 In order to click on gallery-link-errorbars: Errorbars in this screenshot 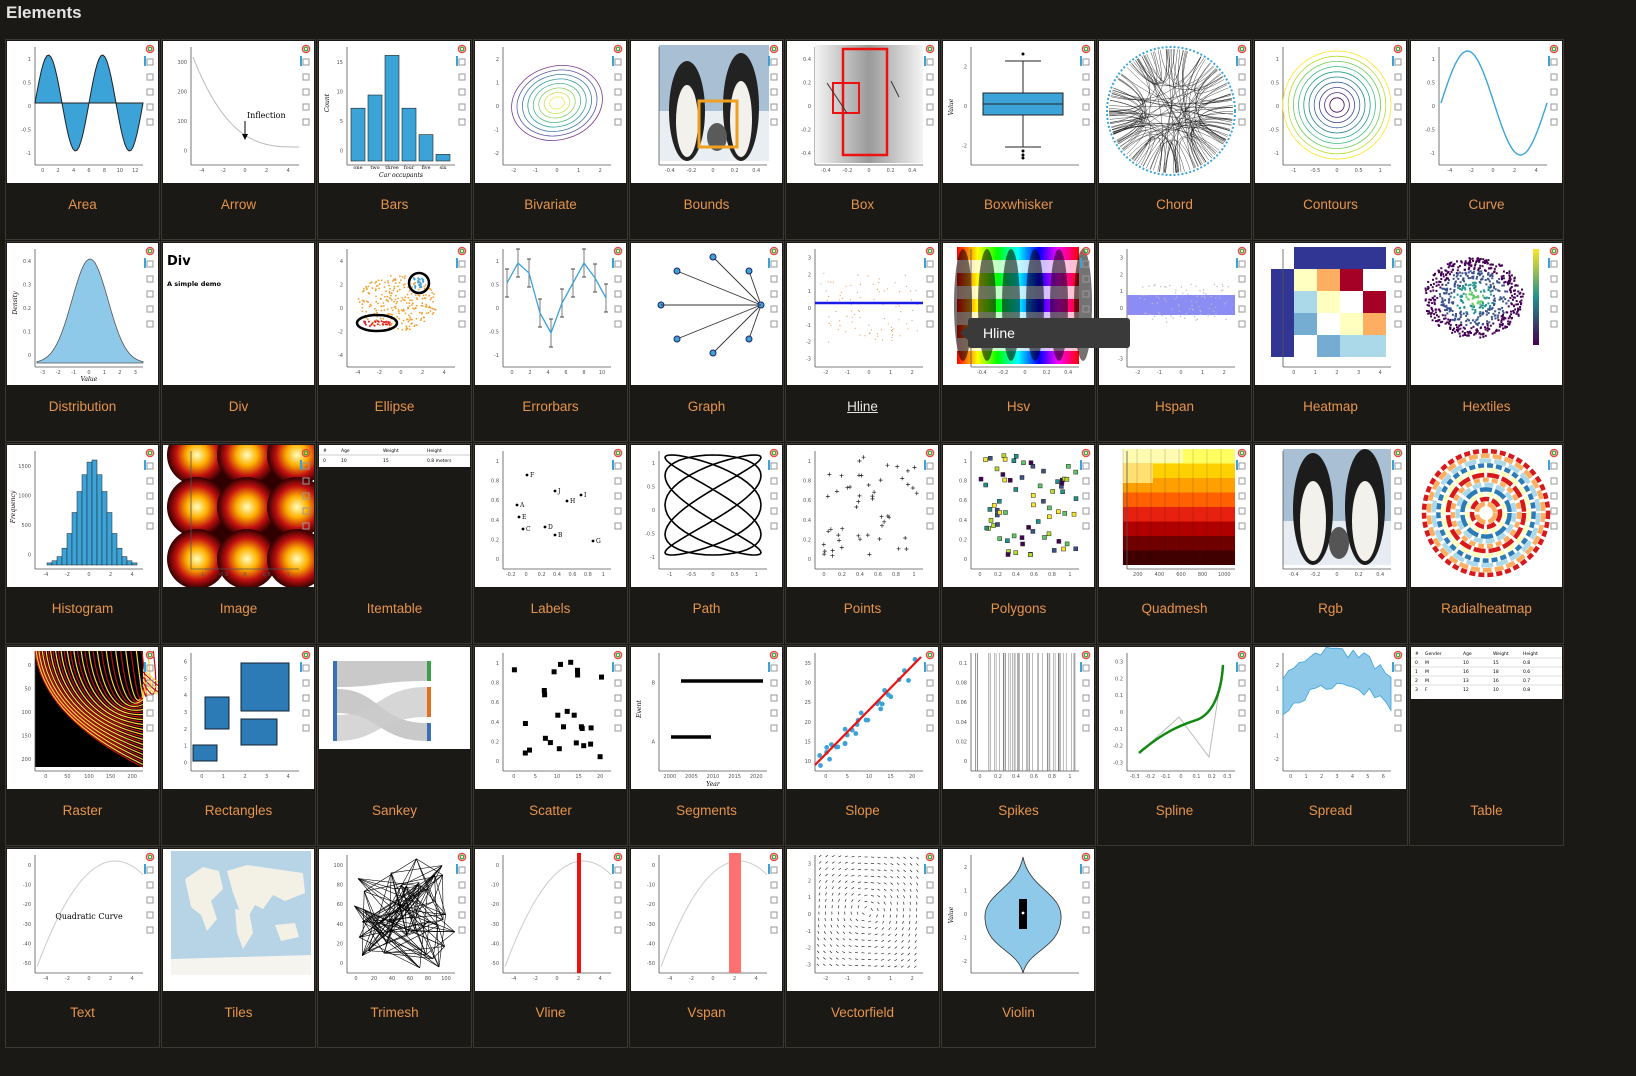, I will do `click(550, 406)`.